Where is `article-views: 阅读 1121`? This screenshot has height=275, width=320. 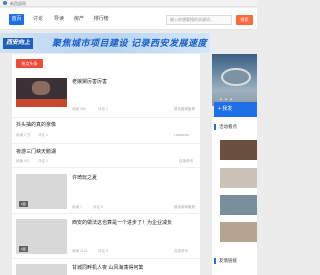
article-views: 阅读 1121 is located at coordinates (80, 251).